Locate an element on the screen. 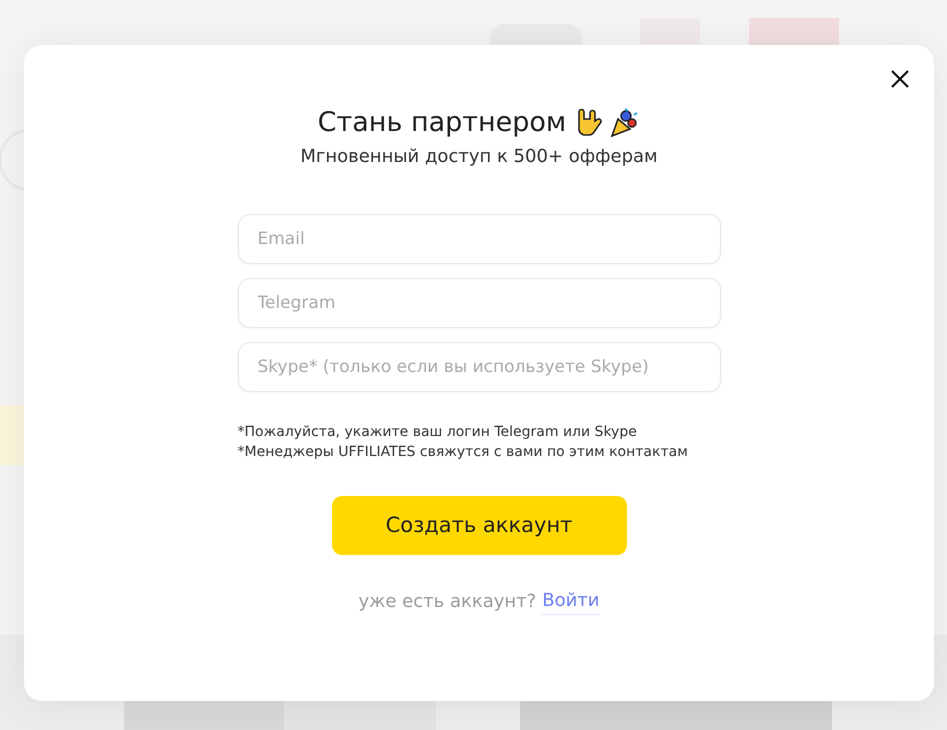  input-field: Telegram is located at coordinates (479, 303).